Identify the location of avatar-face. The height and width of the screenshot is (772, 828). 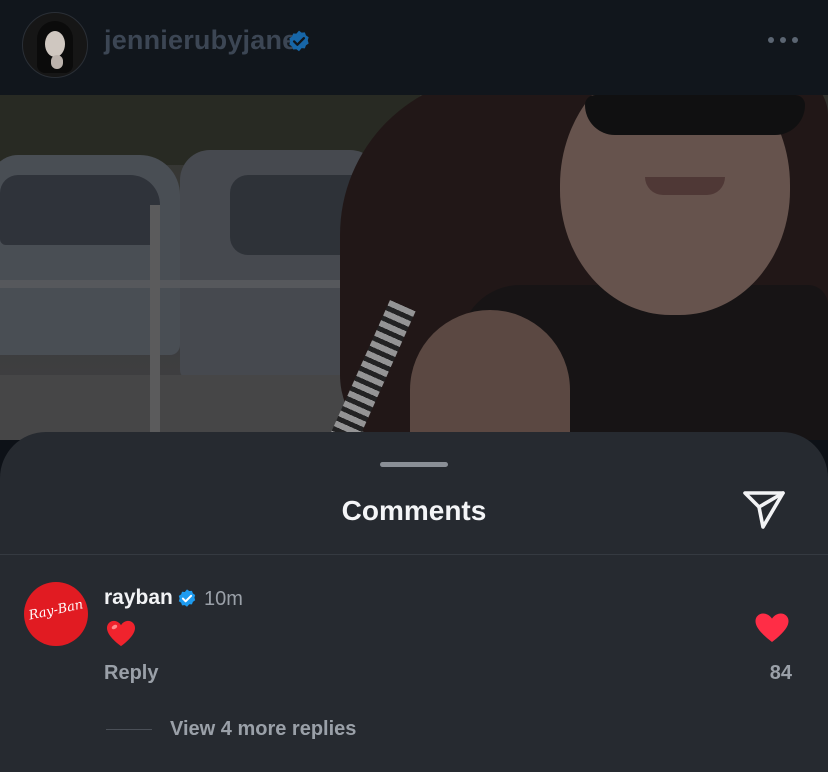
(55, 44).